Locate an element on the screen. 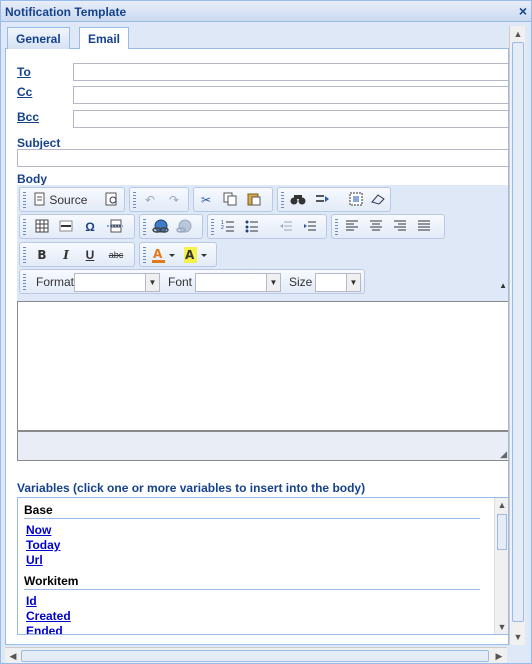  background-color-icon: A is located at coordinates (197, 255).